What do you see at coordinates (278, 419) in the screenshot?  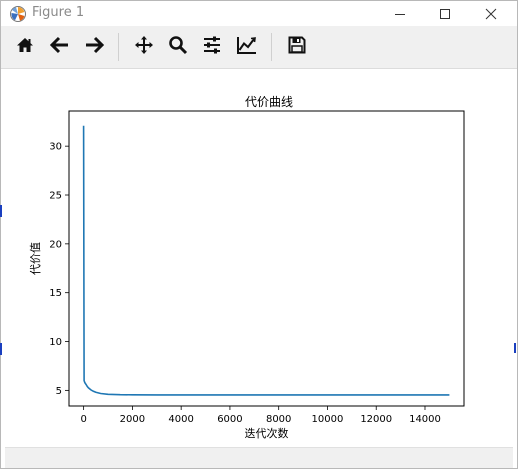 I see `x-tick-label: 8000` at bounding box center [278, 419].